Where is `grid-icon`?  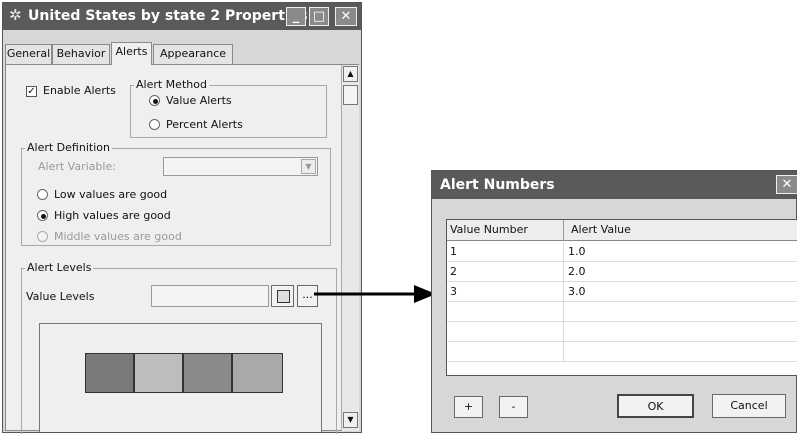
grid-icon is located at coordinates (283, 296).